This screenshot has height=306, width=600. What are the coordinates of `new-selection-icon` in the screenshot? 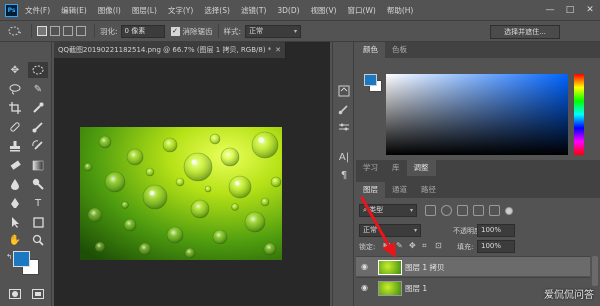 It's located at (42, 31).